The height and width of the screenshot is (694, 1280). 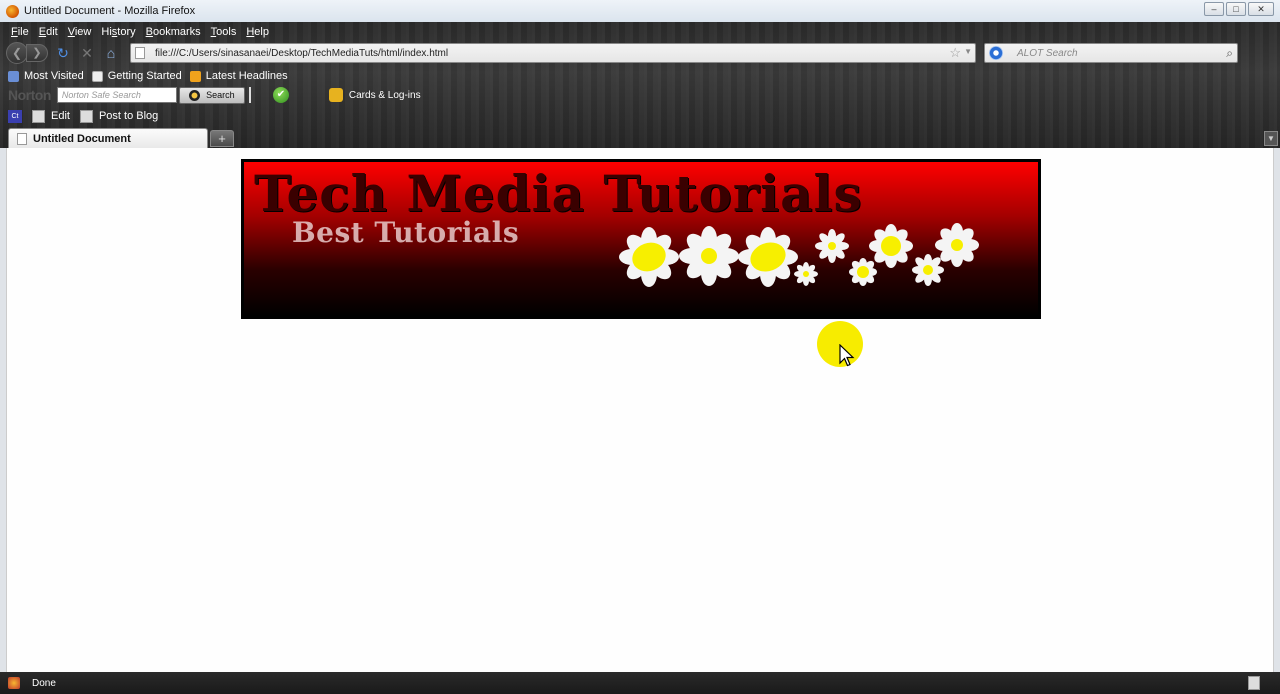 What do you see at coordinates (38, 116) in the screenshot?
I see `edit-pencil-icon` at bounding box center [38, 116].